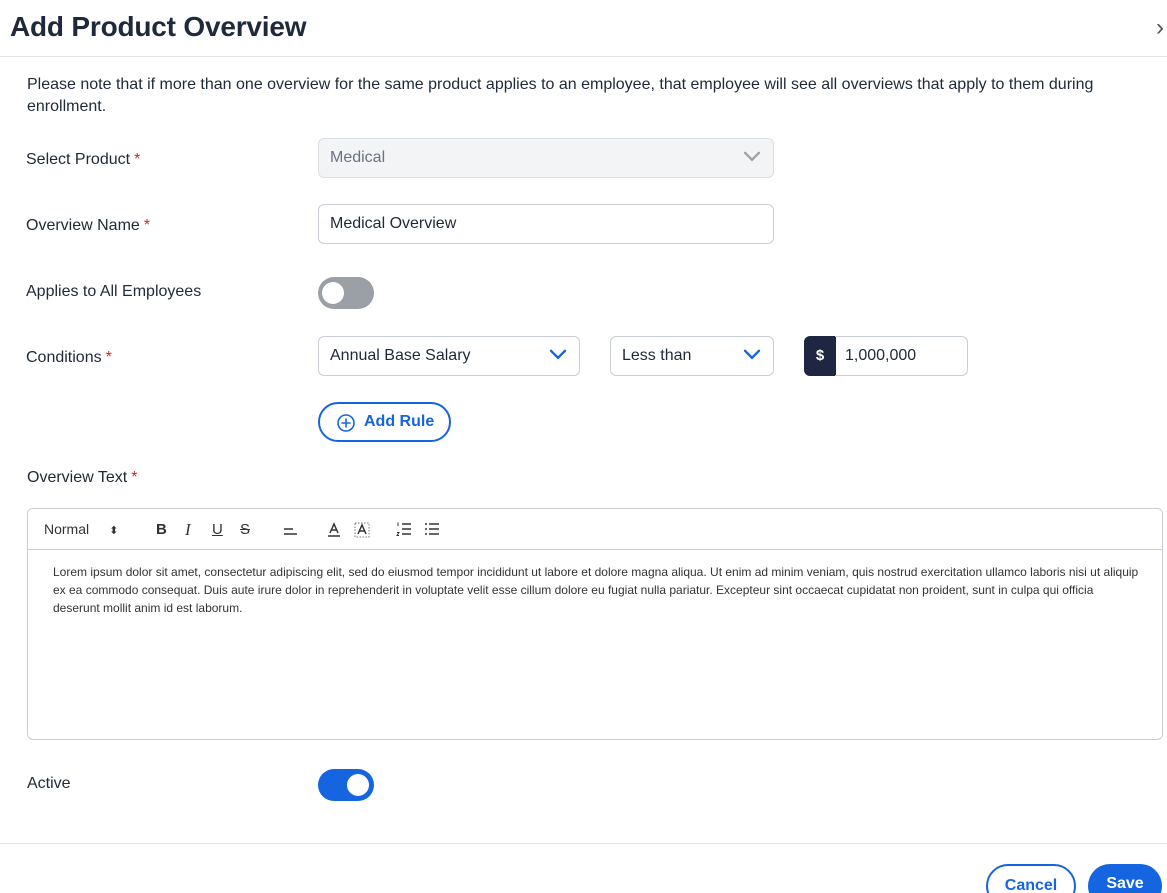 This screenshot has height=893, width=1167. What do you see at coordinates (346, 293) in the screenshot?
I see `applies-all-toggle` at bounding box center [346, 293].